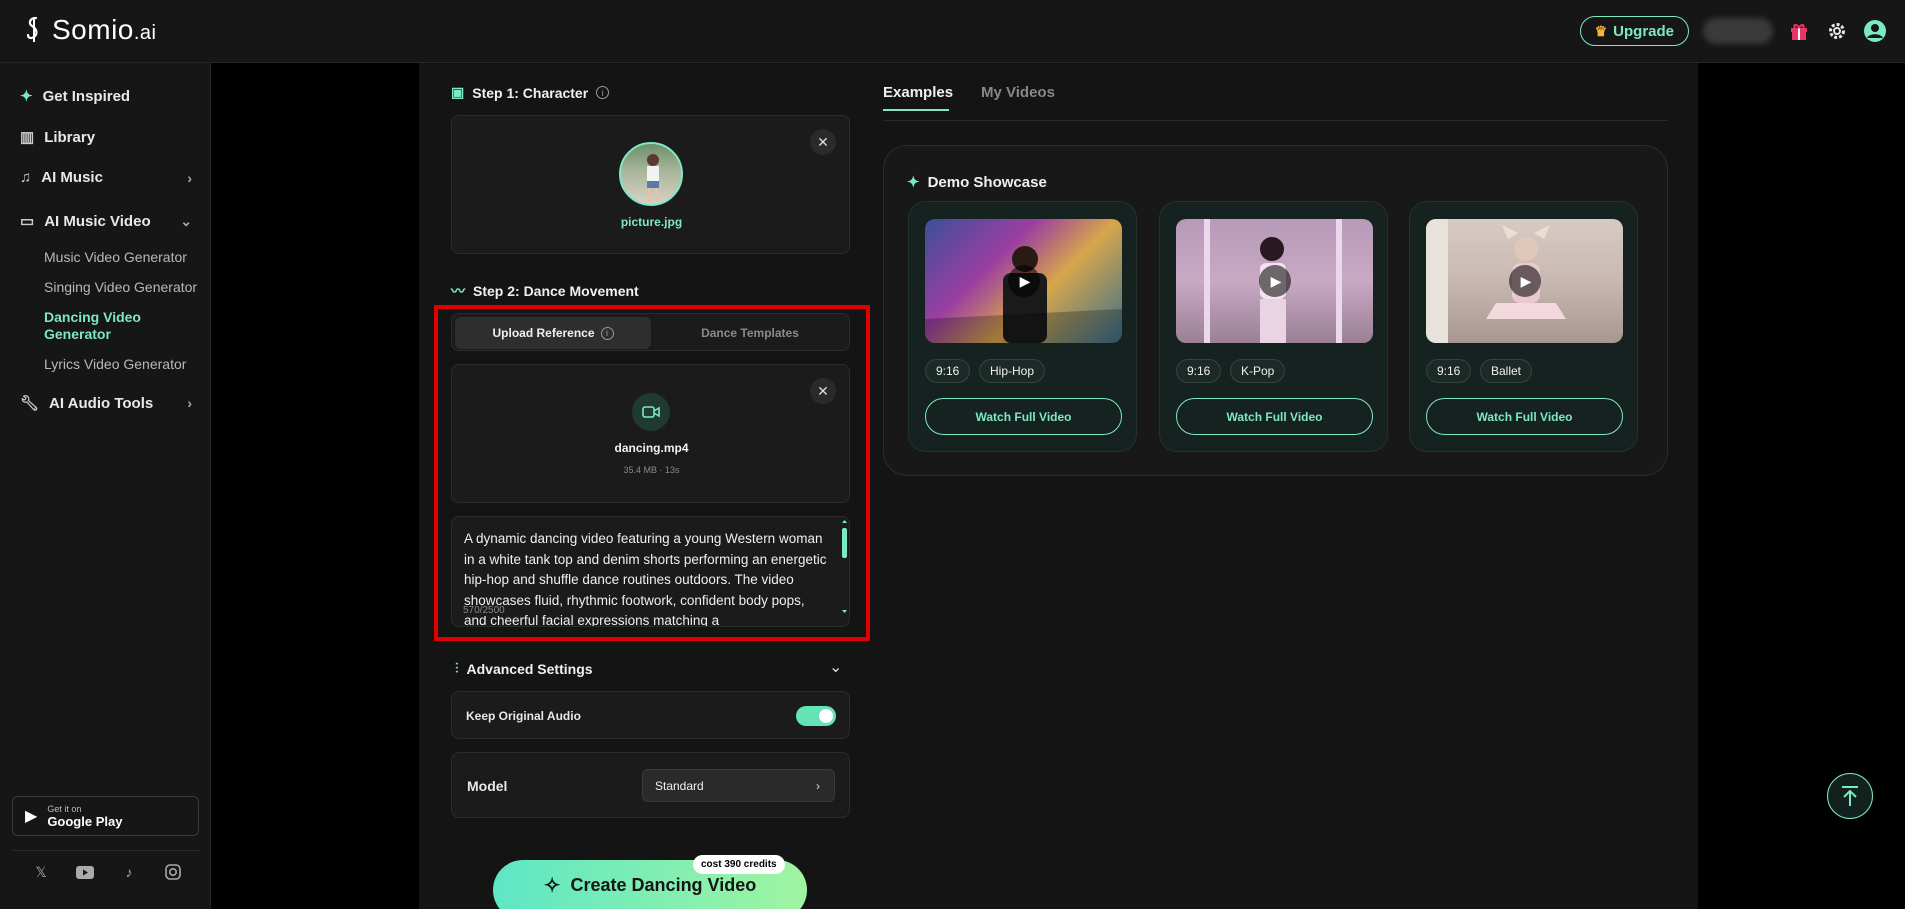 The image size is (1905, 909). I want to click on genre-chip: Hip-Hop, so click(1012, 371).